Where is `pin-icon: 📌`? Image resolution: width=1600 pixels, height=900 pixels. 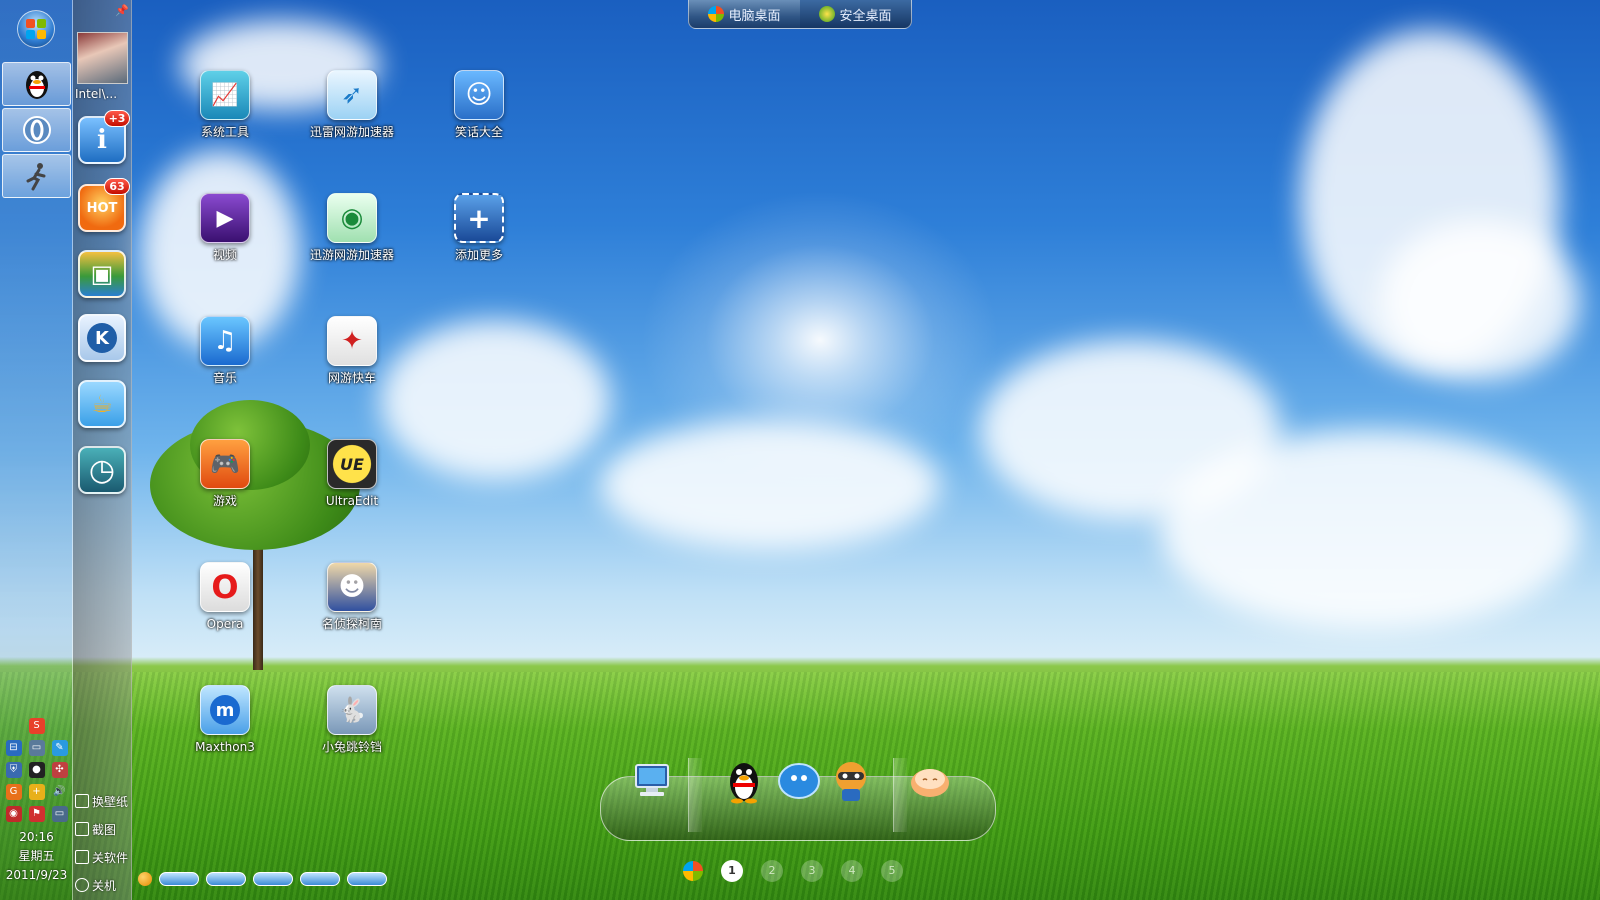
pin-icon: 📌 is located at coordinates (122, 10).